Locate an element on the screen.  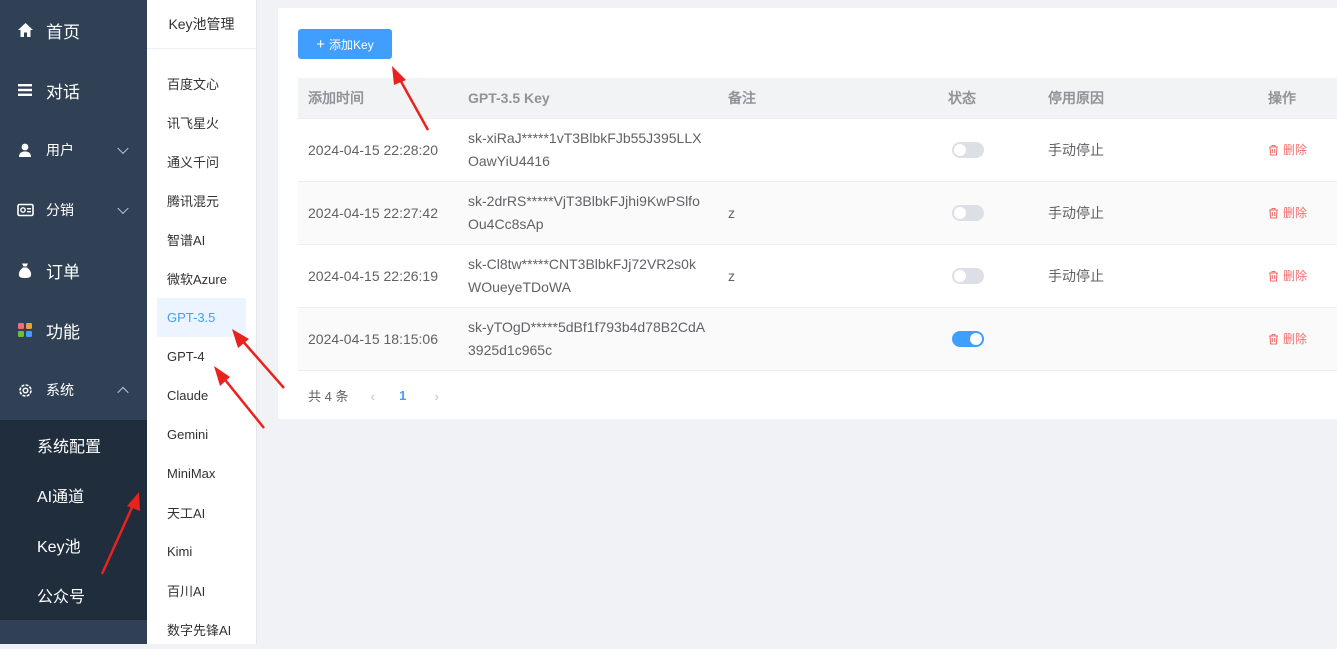
menu-item-chat: 对话 is located at coordinates (73, 90).